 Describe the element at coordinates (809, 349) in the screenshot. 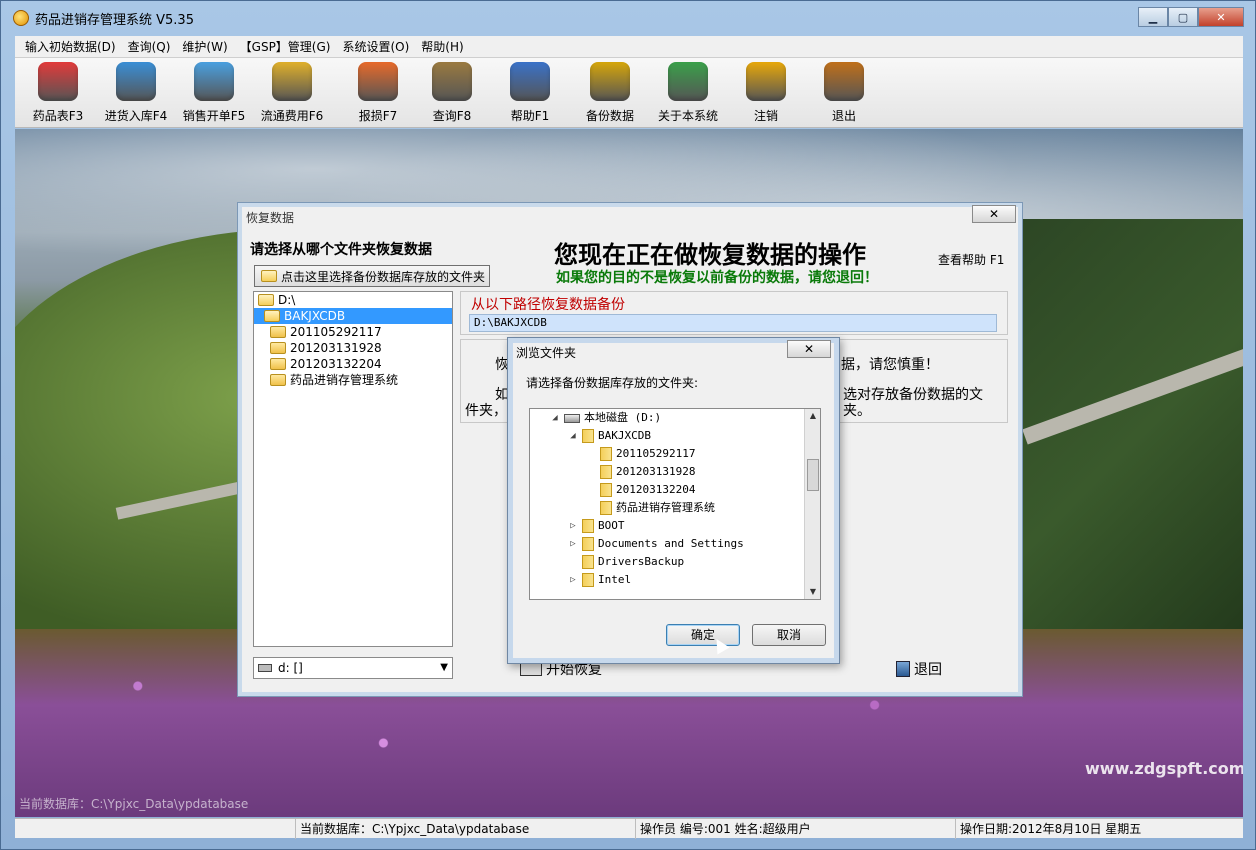

I see `browse-close-button: ✕` at that location.